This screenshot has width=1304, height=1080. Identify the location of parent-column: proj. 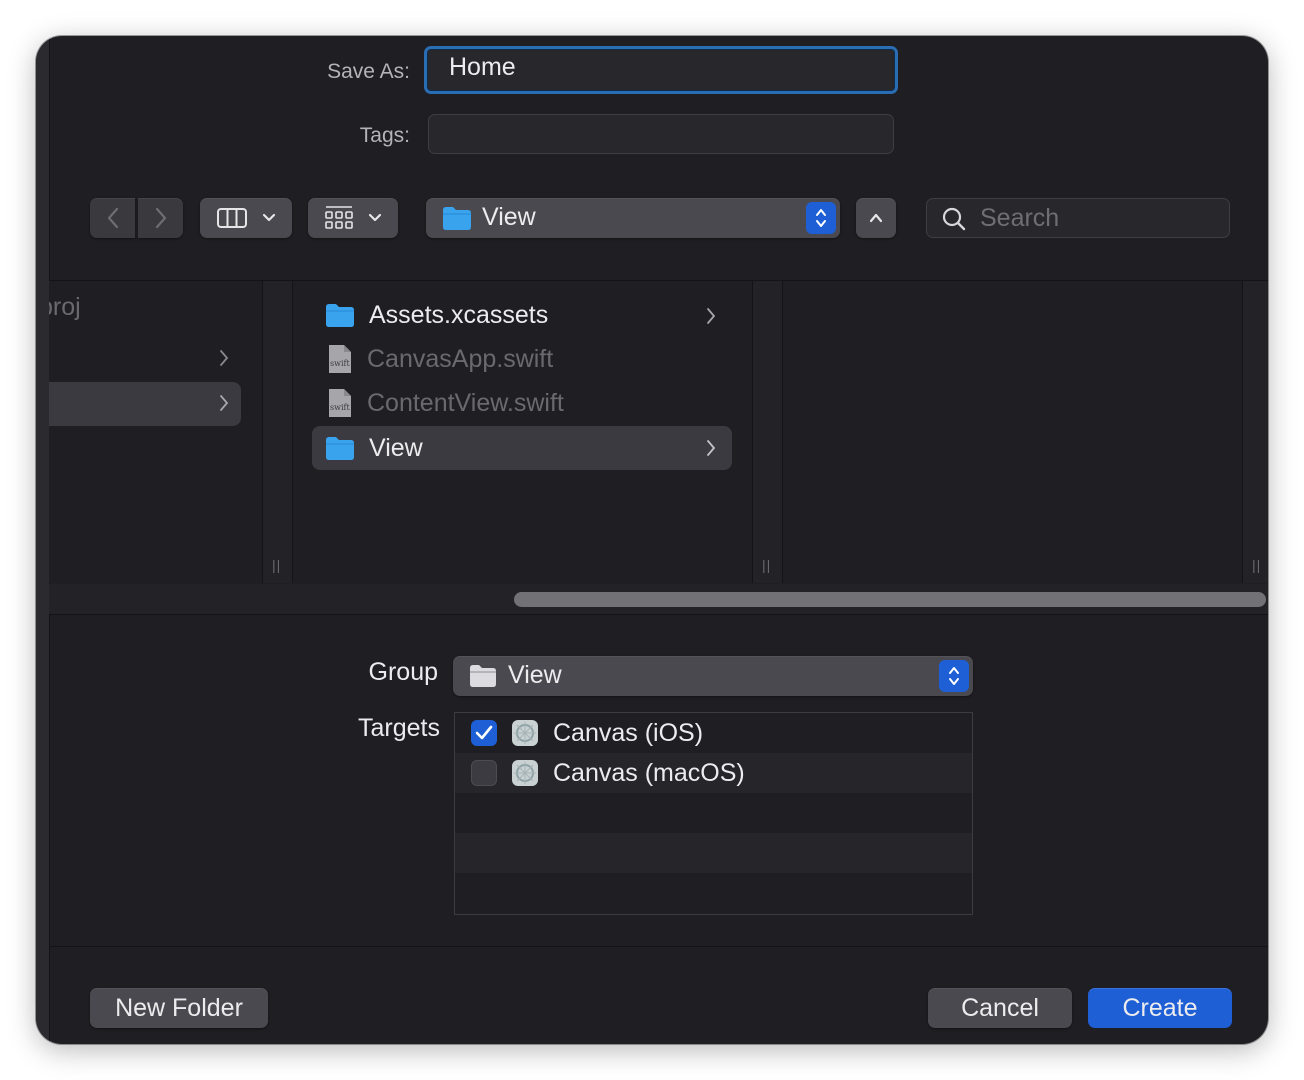
(155, 432).